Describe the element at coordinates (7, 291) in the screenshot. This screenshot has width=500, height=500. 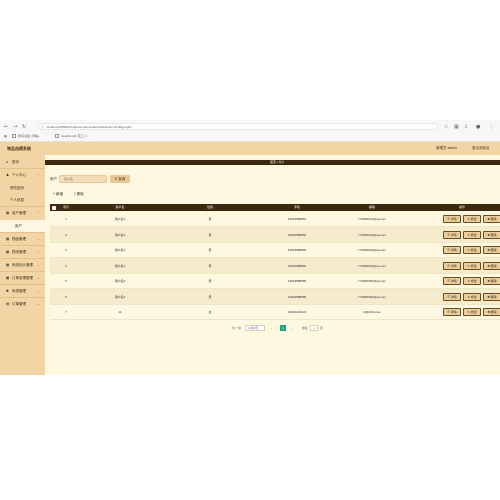
I see `gear-icon: ✱` at that location.